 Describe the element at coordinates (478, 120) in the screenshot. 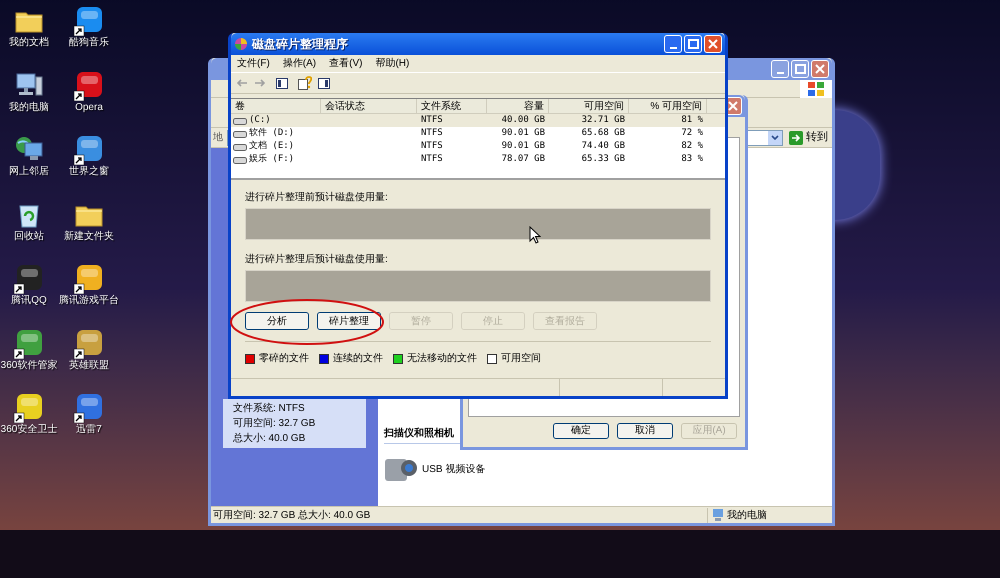

I see `volume-row: (C:) NTFS 40.00 GB 32.71 GB 81 %` at that location.